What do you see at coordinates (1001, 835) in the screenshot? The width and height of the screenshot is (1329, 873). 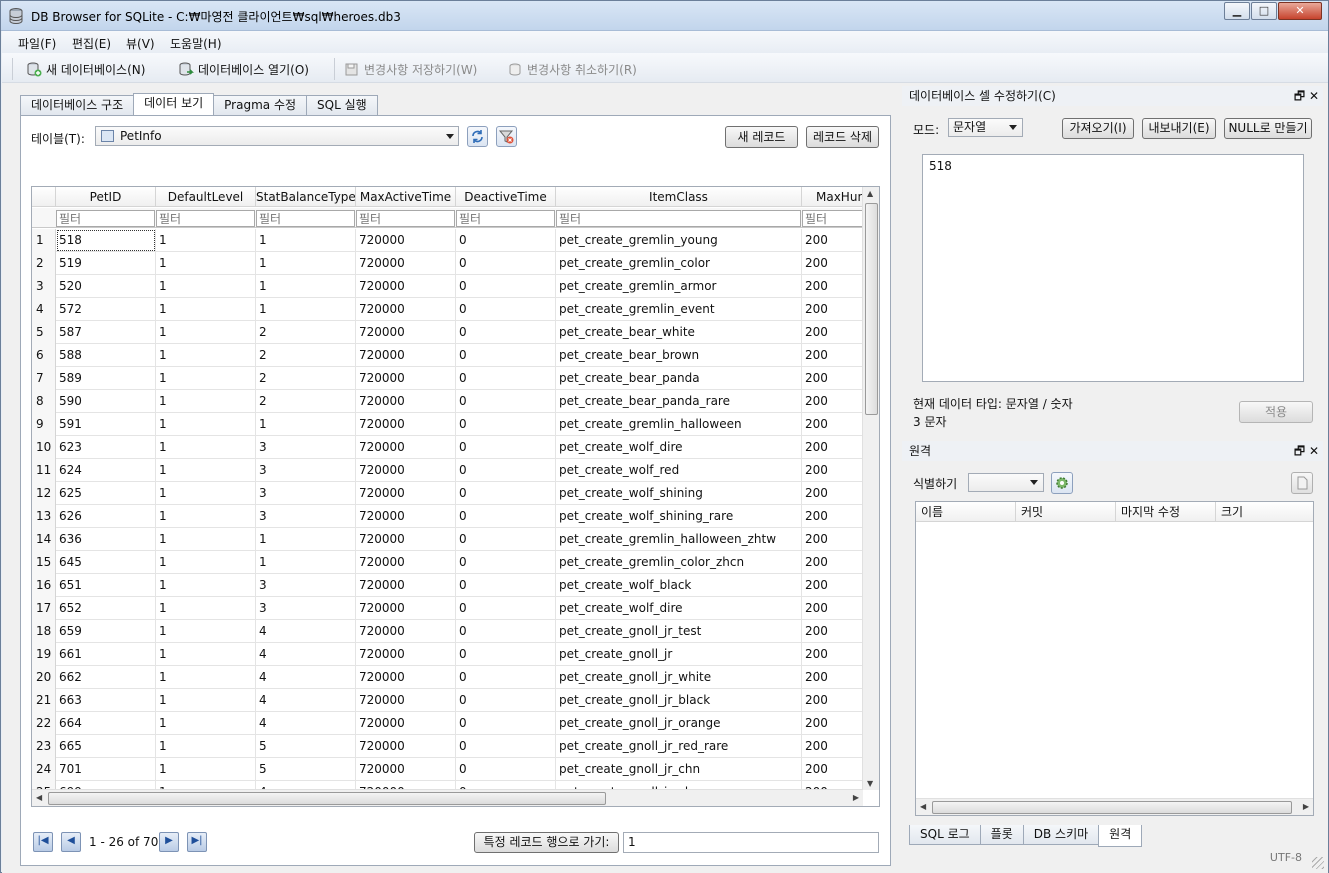 I see `tab-plot: 플롯` at bounding box center [1001, 835].